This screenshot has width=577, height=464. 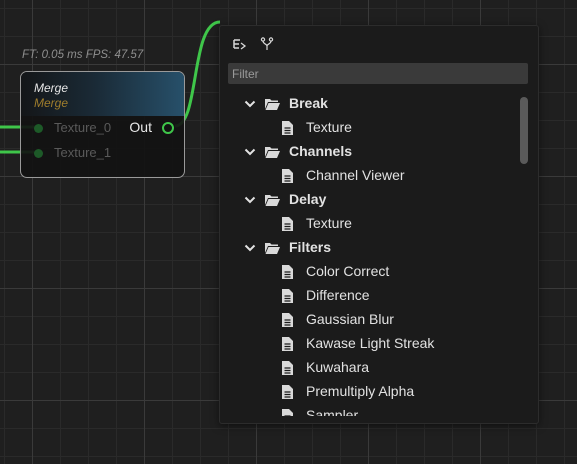 What do you see at coordinates (355, 175) in the screenshot?
I see `tree-item-label: Channel Viewer` at bounding box center [355, 175].